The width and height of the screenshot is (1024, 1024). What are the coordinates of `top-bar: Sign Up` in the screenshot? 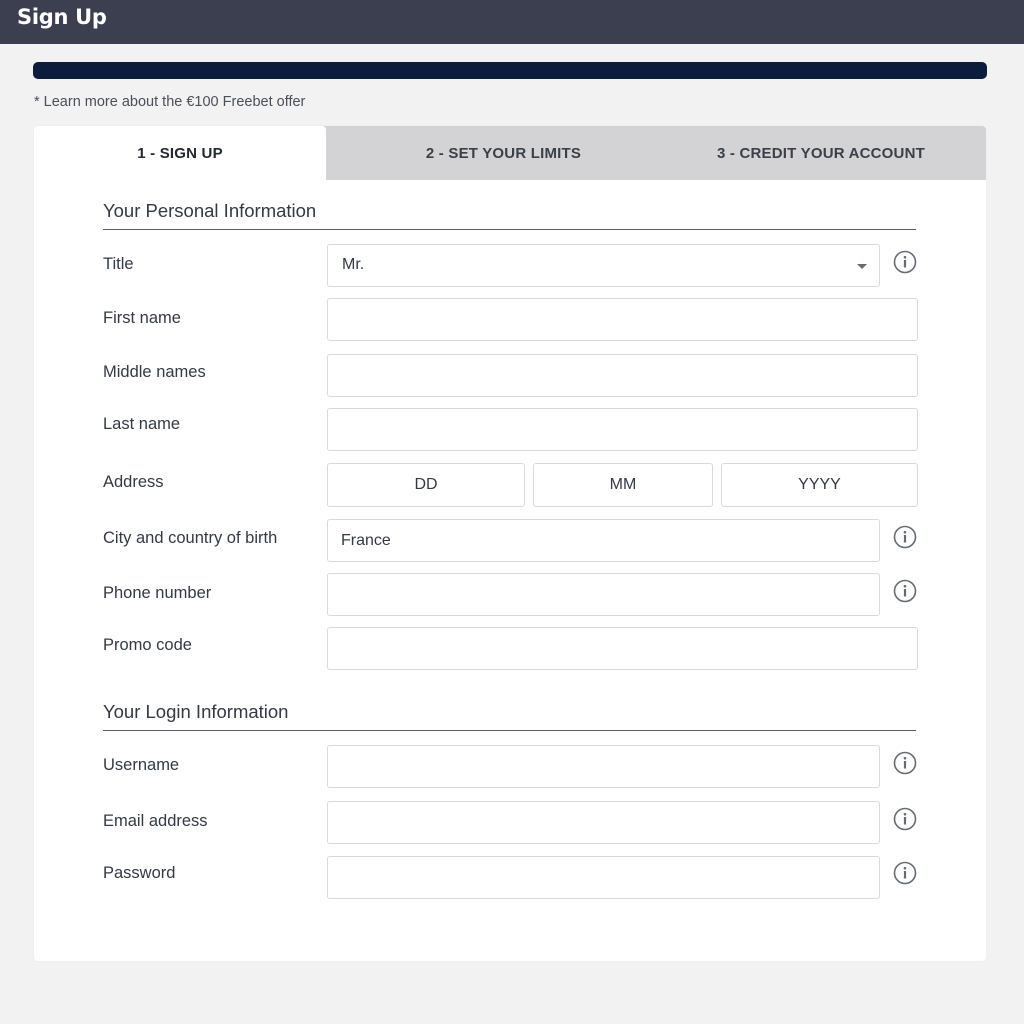 It's located at (512, 22).